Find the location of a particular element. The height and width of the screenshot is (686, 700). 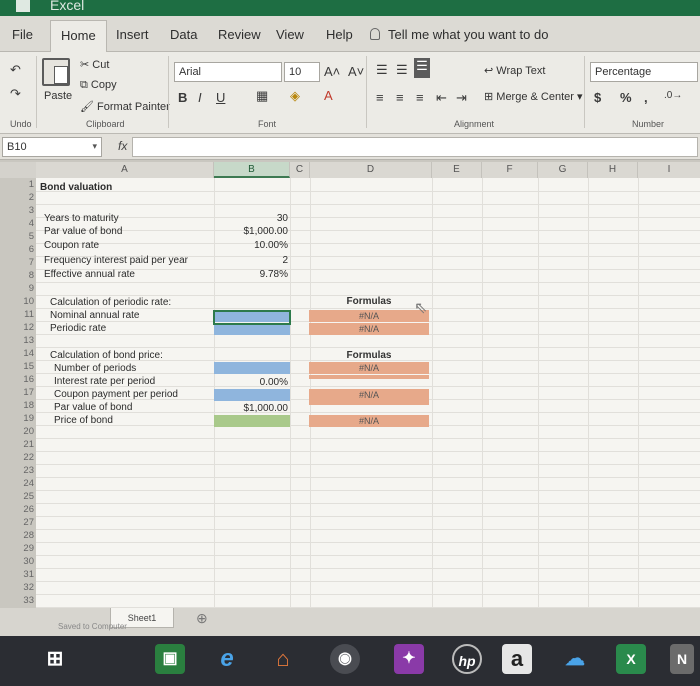

tab-data: Data is located at coordinates (183, 34).